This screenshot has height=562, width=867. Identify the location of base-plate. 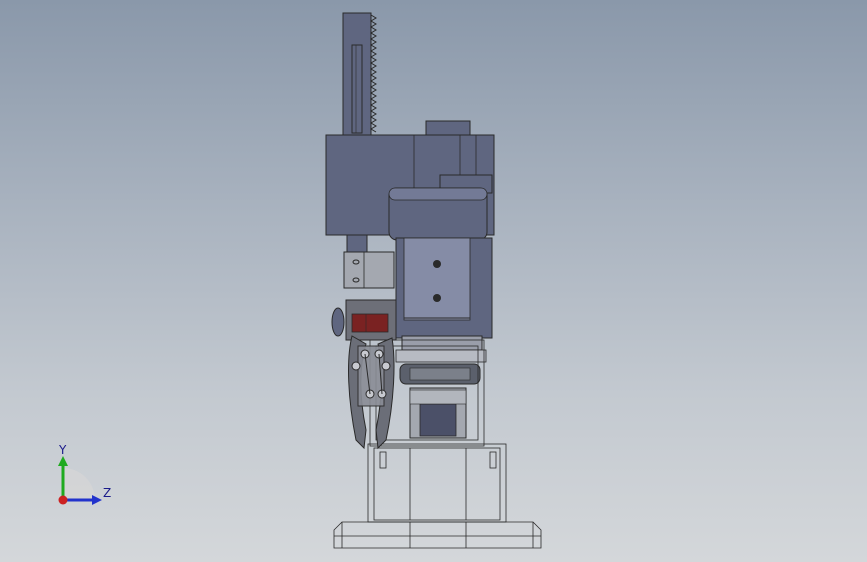
(437, 535).